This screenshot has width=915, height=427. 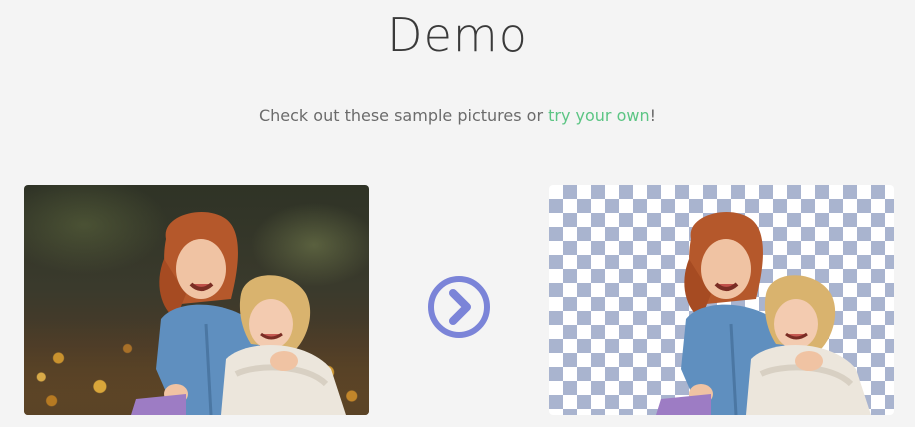 I want to click on try-your-own-link: try your own, so click(x=598, y=115).